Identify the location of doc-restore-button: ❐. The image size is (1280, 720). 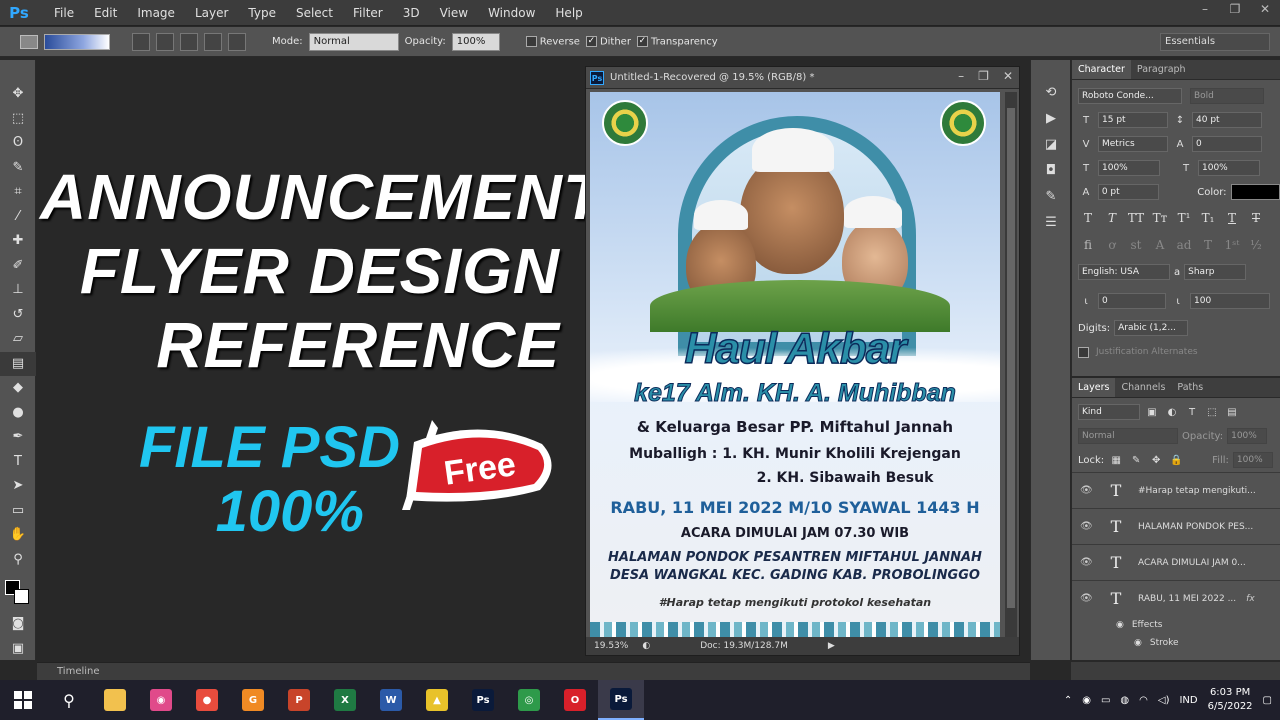
(983, 76).